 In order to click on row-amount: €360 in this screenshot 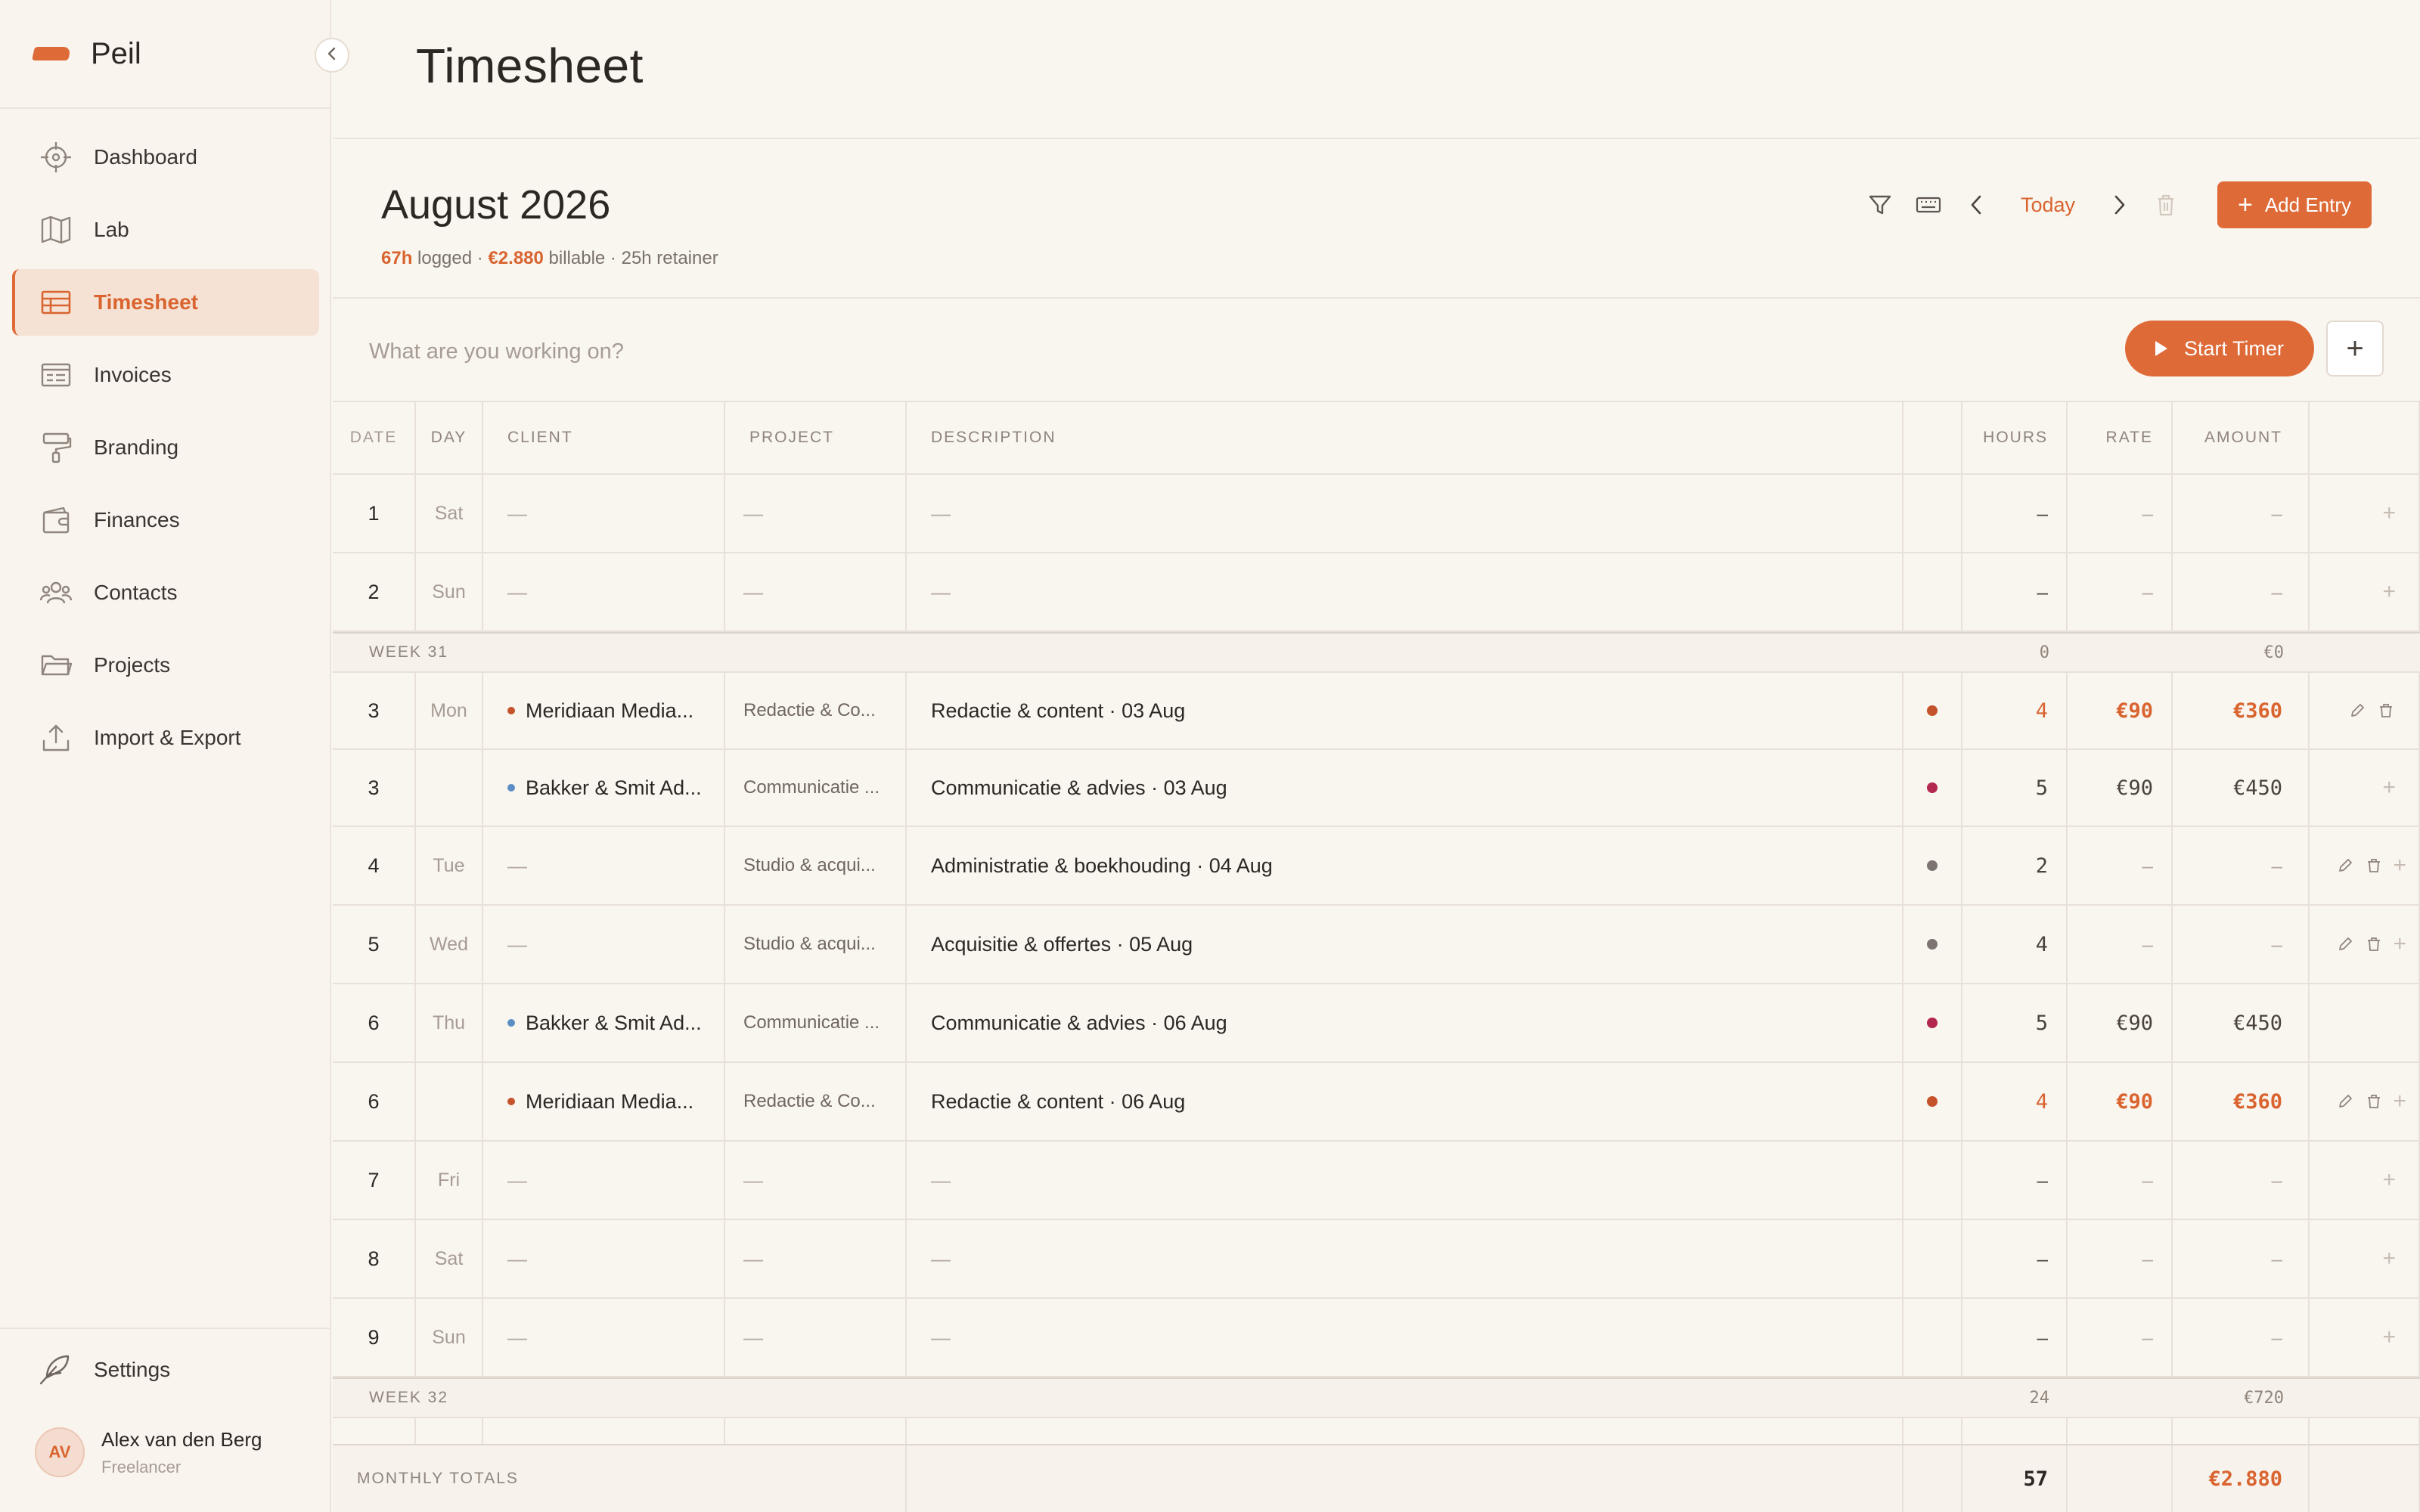, I will do `click(2241, 711)`.